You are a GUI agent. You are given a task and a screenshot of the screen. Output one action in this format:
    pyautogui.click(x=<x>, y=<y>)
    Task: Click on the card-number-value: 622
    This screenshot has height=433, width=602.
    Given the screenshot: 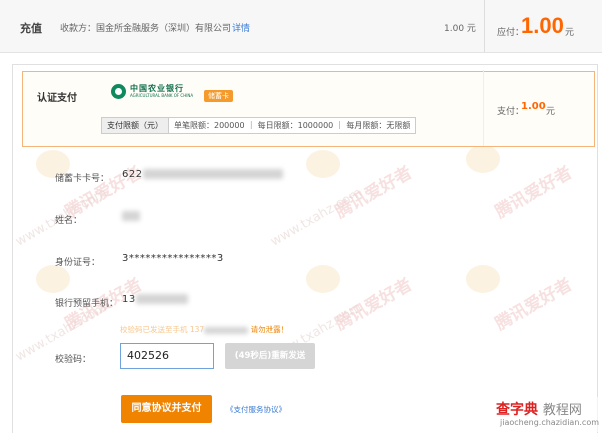 What is the action you would take?
    pyautogui.click(x=202, y=174)
    